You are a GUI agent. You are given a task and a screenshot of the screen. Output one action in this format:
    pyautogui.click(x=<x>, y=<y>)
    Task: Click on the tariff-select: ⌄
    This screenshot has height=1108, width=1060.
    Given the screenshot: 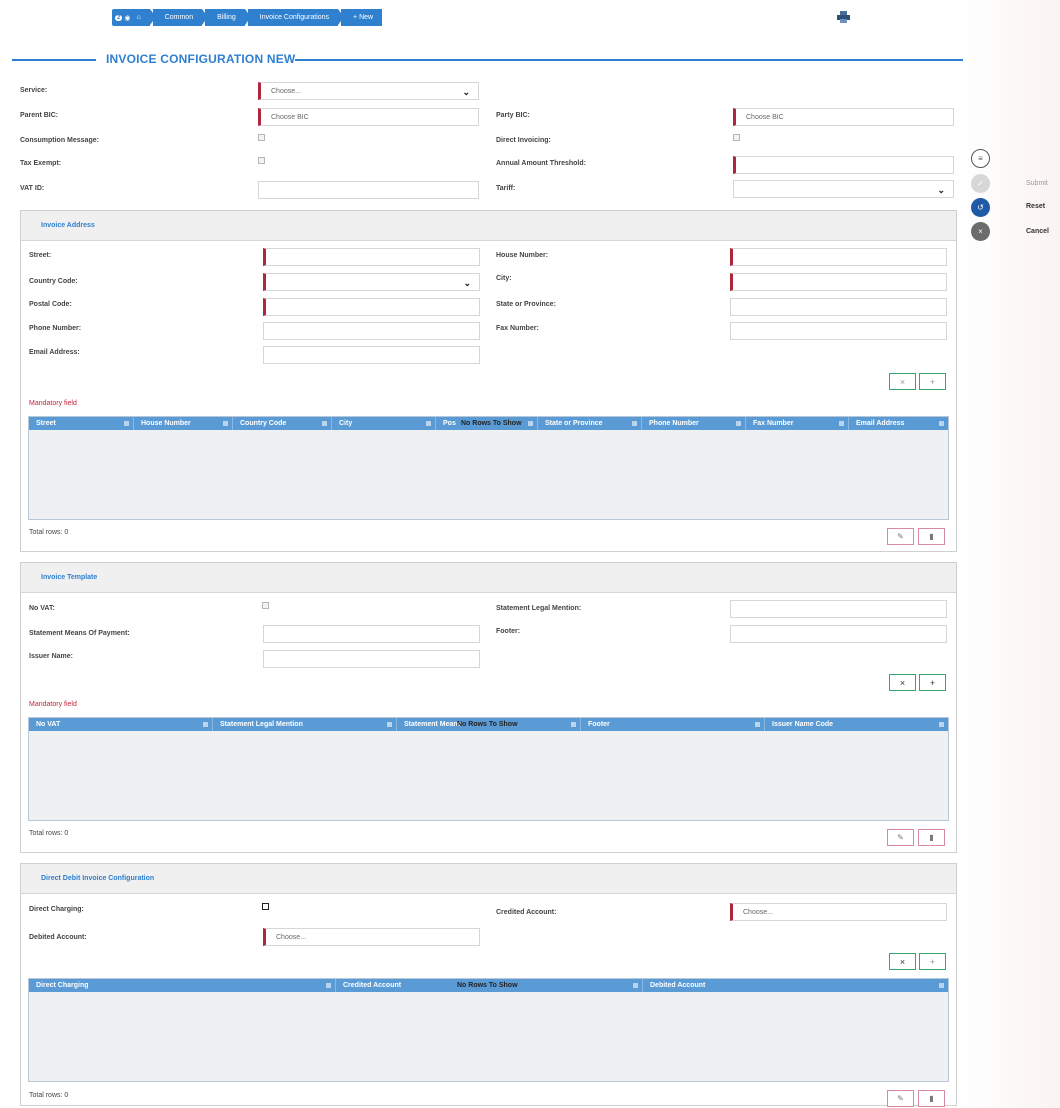 What is the action you would take?
    pyautogui.click(x=843, y=189)
    